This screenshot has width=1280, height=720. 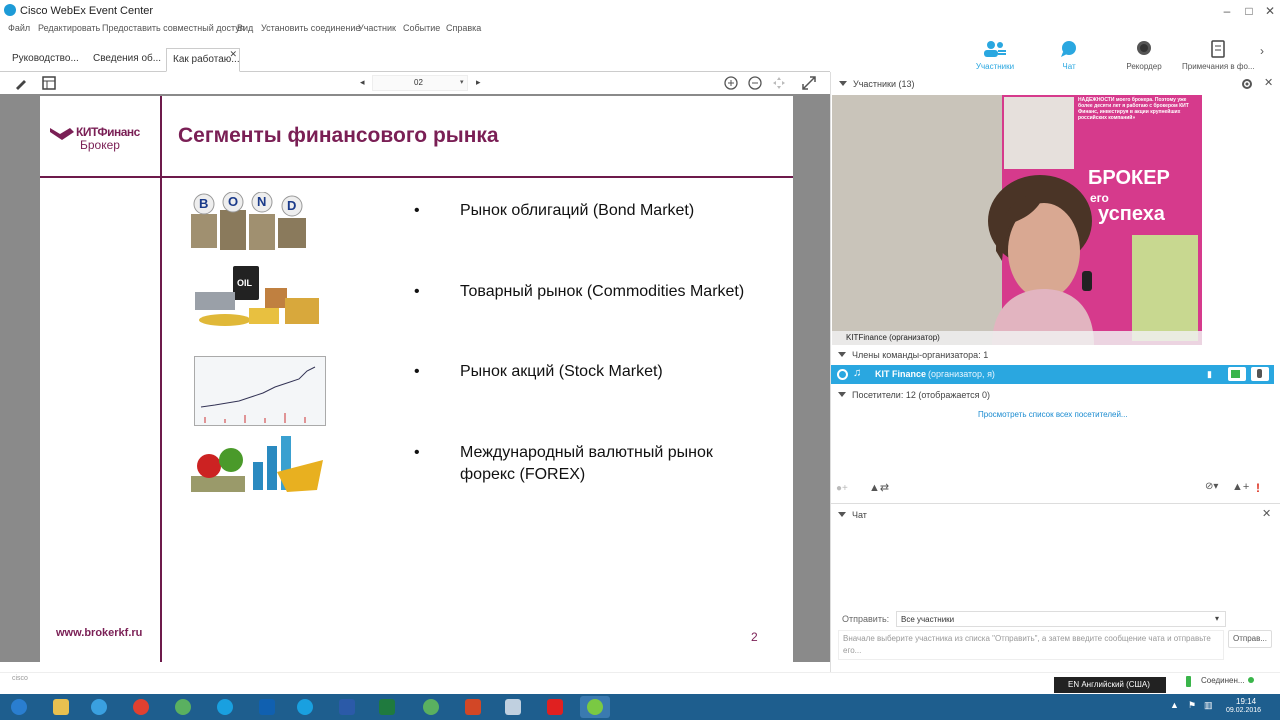 What do you see at coordinates (261, 201) in the screenshot?
I see `bond-letter-n: N` at bounding box center [261, 201].